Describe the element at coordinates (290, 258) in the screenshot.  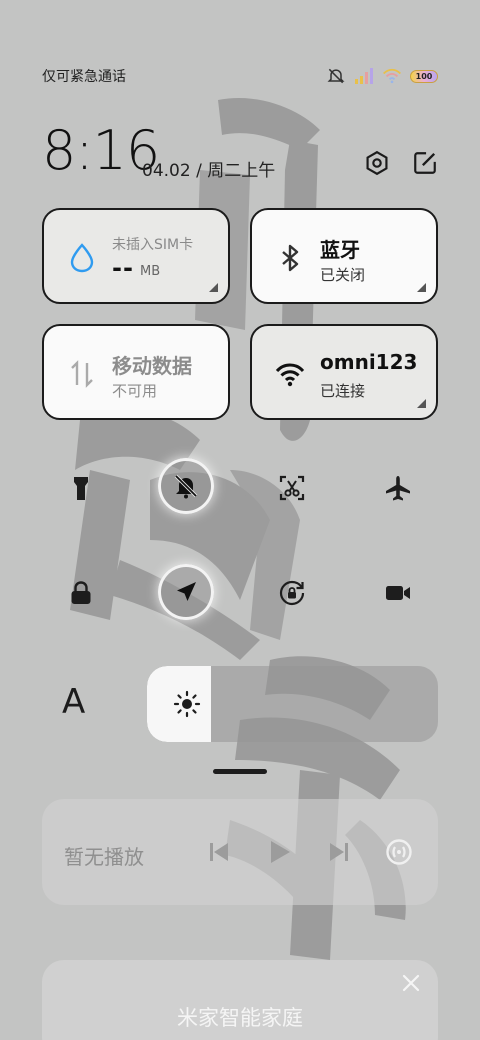
I see `bluetooth-icon` at that location.